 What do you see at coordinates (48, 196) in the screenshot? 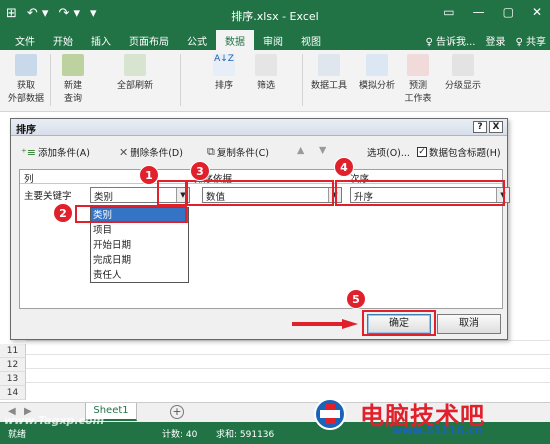
I see `primary-key-label: 主要关键字` at bounding box center [48, 196].